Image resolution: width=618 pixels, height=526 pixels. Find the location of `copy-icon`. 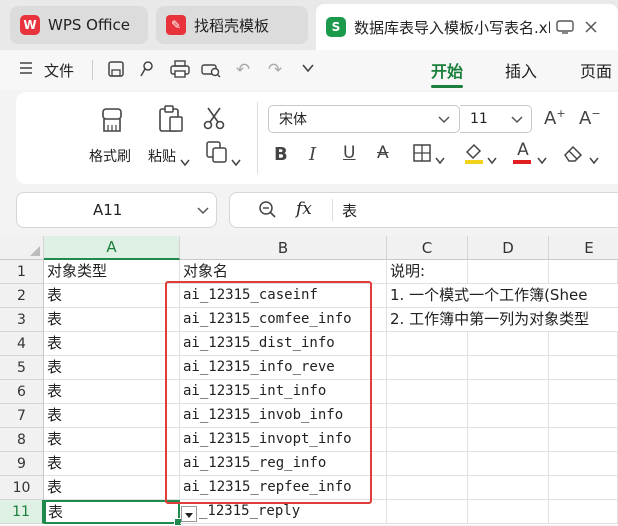

copy-icon is located at coordinates (217, 152).